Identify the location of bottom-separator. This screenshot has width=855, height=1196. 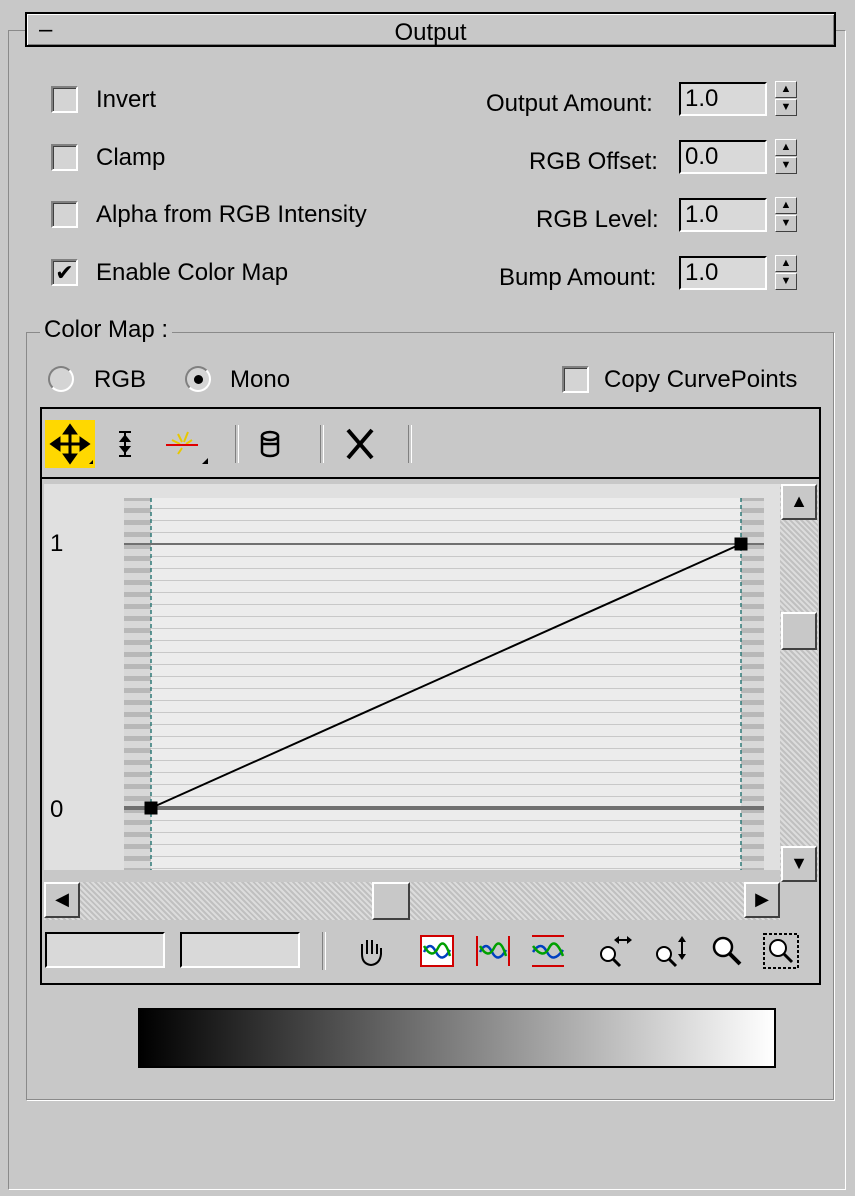
(324, 951).